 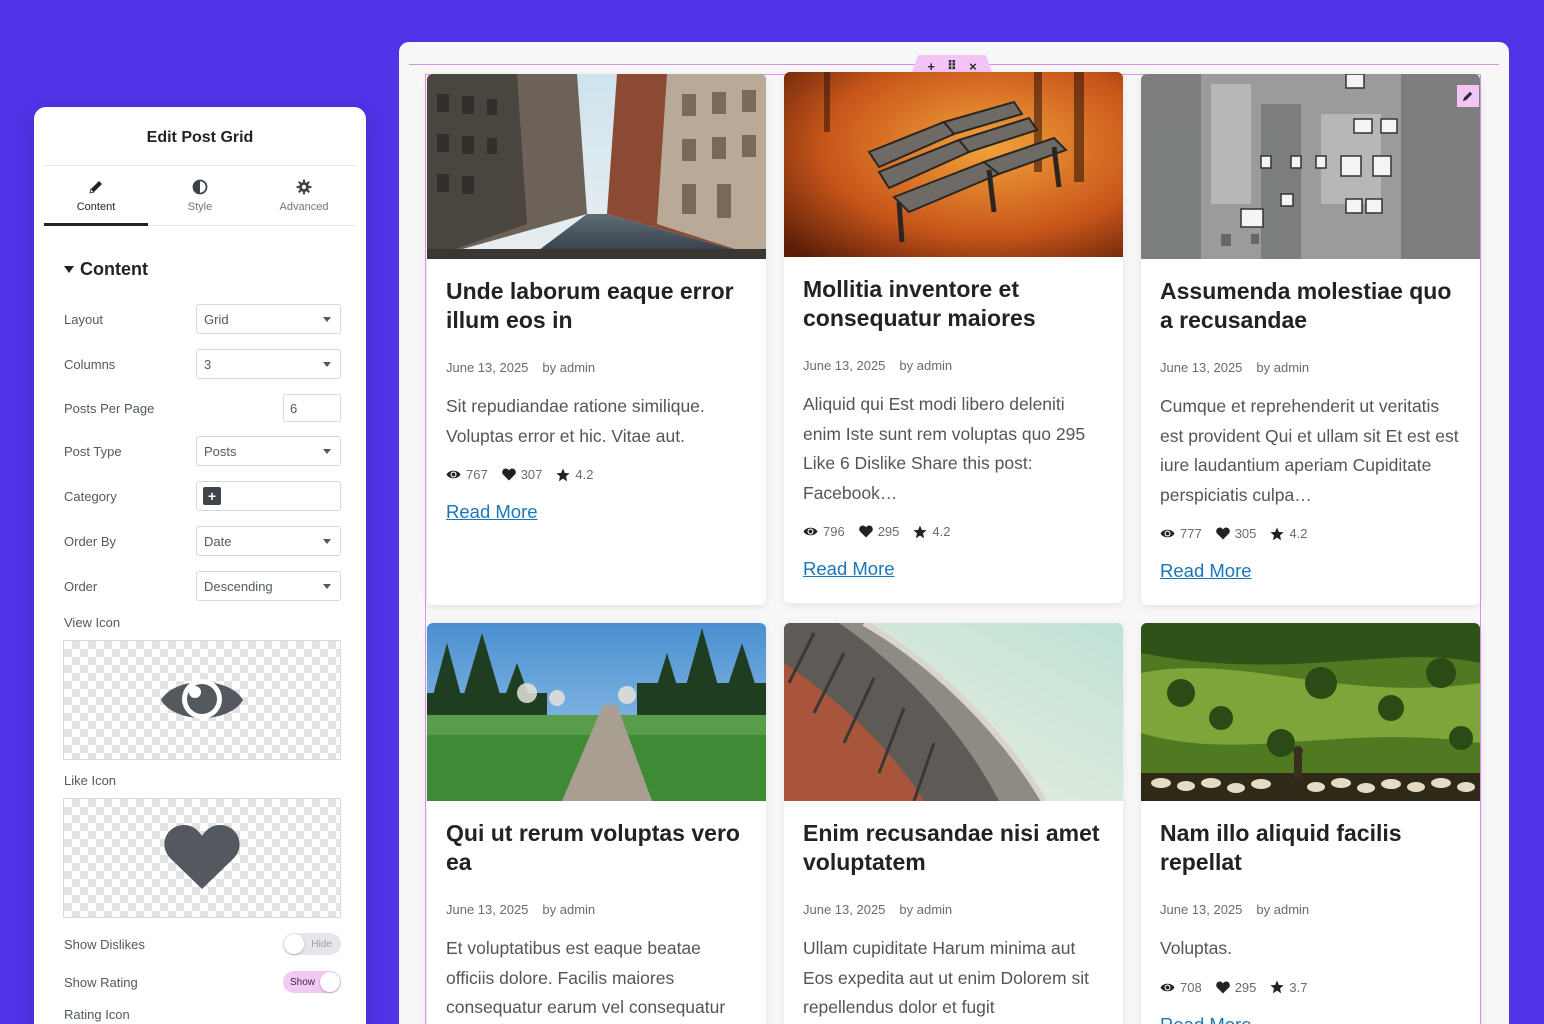 What do you see at coordinates (93, 451) in the screenshot?
I see `post-type-label: Post Type` at bounding box center [93, 451].